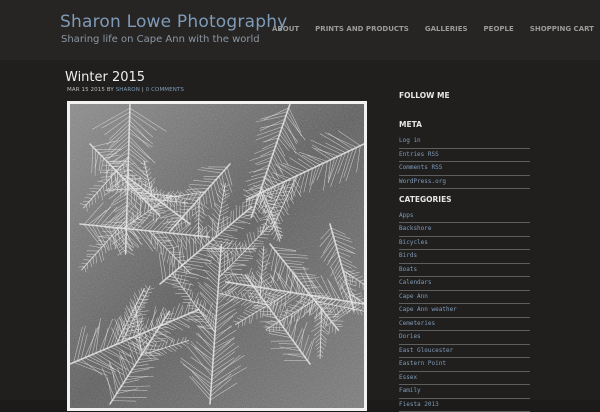  What do you see at coordinates (160, 39) in the screenshot?
I see `site-tagline: Sharing life on Cape Ann with the world` at bounding box center [160, 39].